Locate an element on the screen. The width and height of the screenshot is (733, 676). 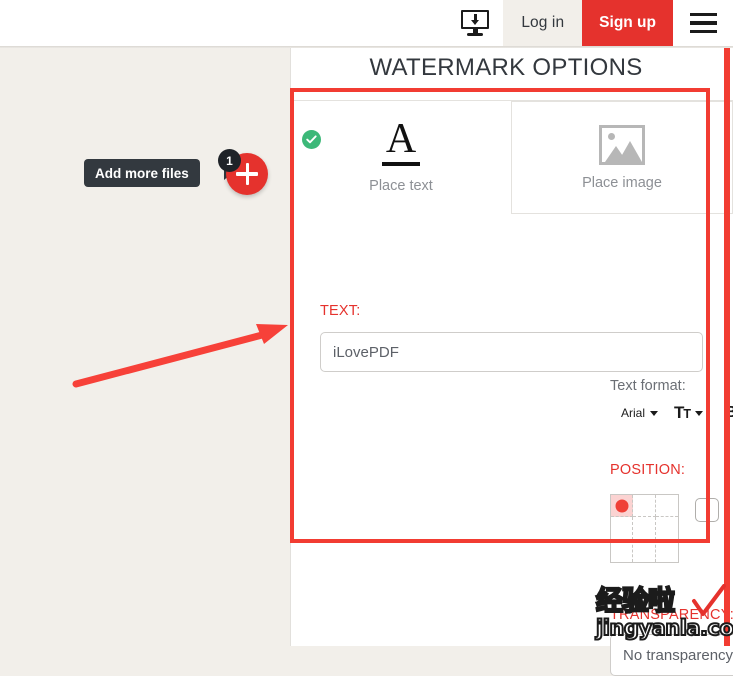
add-more-files-label: Add more files is located at coordinates (142, 173).